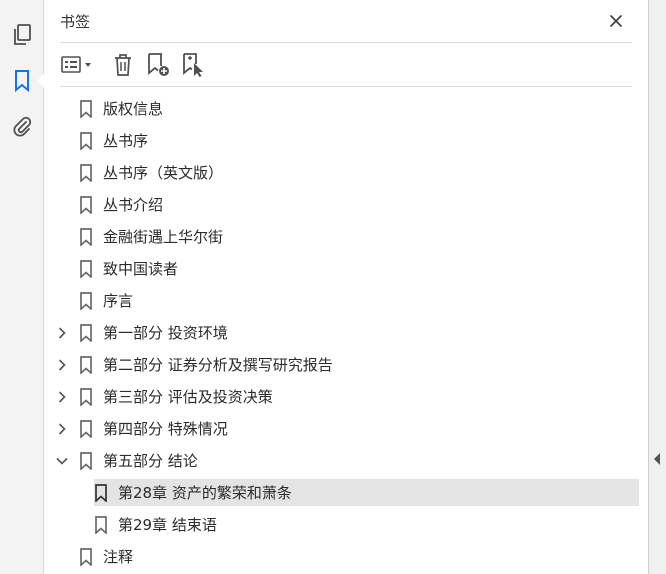 Image resolution: width=666 pixels, height=574 pixels. What do you see at coordinates (657, 459) in the screenshot?
I see `collapse-panel-arrow-icon` at bounding box center [657, 459].